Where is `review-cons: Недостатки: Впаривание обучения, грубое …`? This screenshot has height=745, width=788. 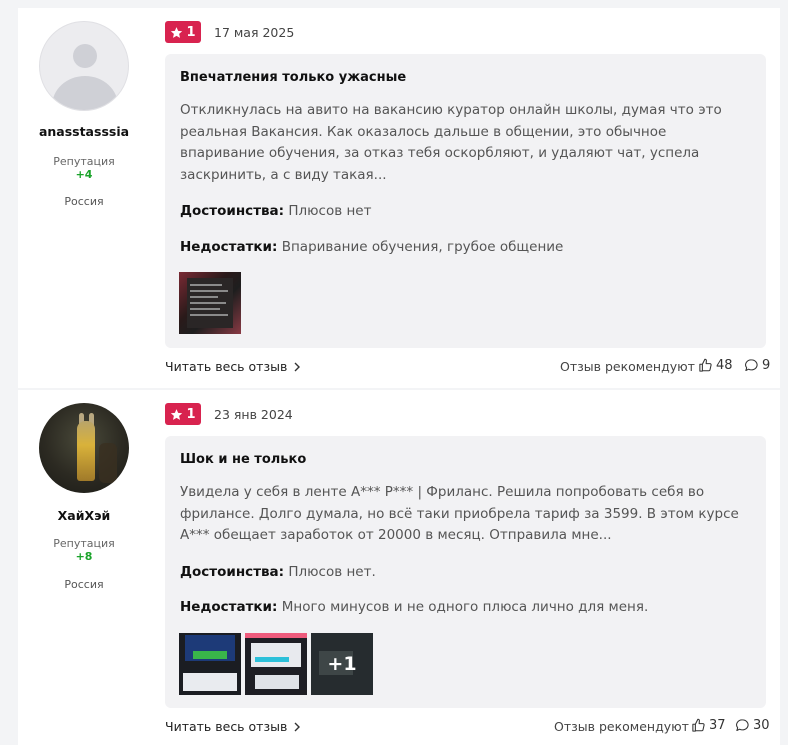 review-cons: Недостатки: Впаривание обучения, грубое … is located at coordinates (371, 247).